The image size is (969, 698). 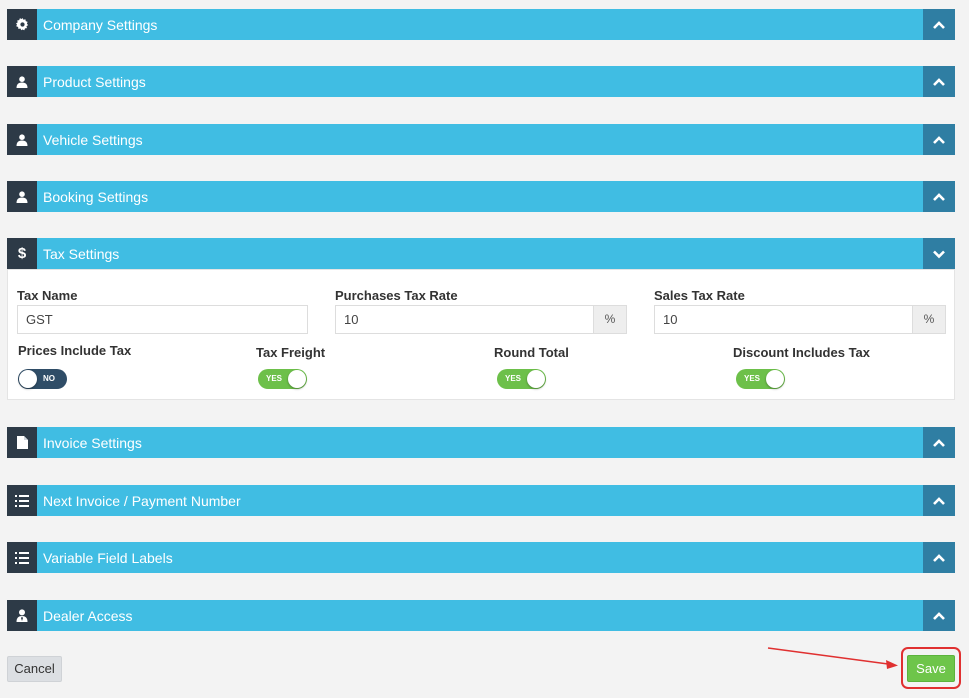 I want to click on save-button: Save, so click(x=931, y=668).